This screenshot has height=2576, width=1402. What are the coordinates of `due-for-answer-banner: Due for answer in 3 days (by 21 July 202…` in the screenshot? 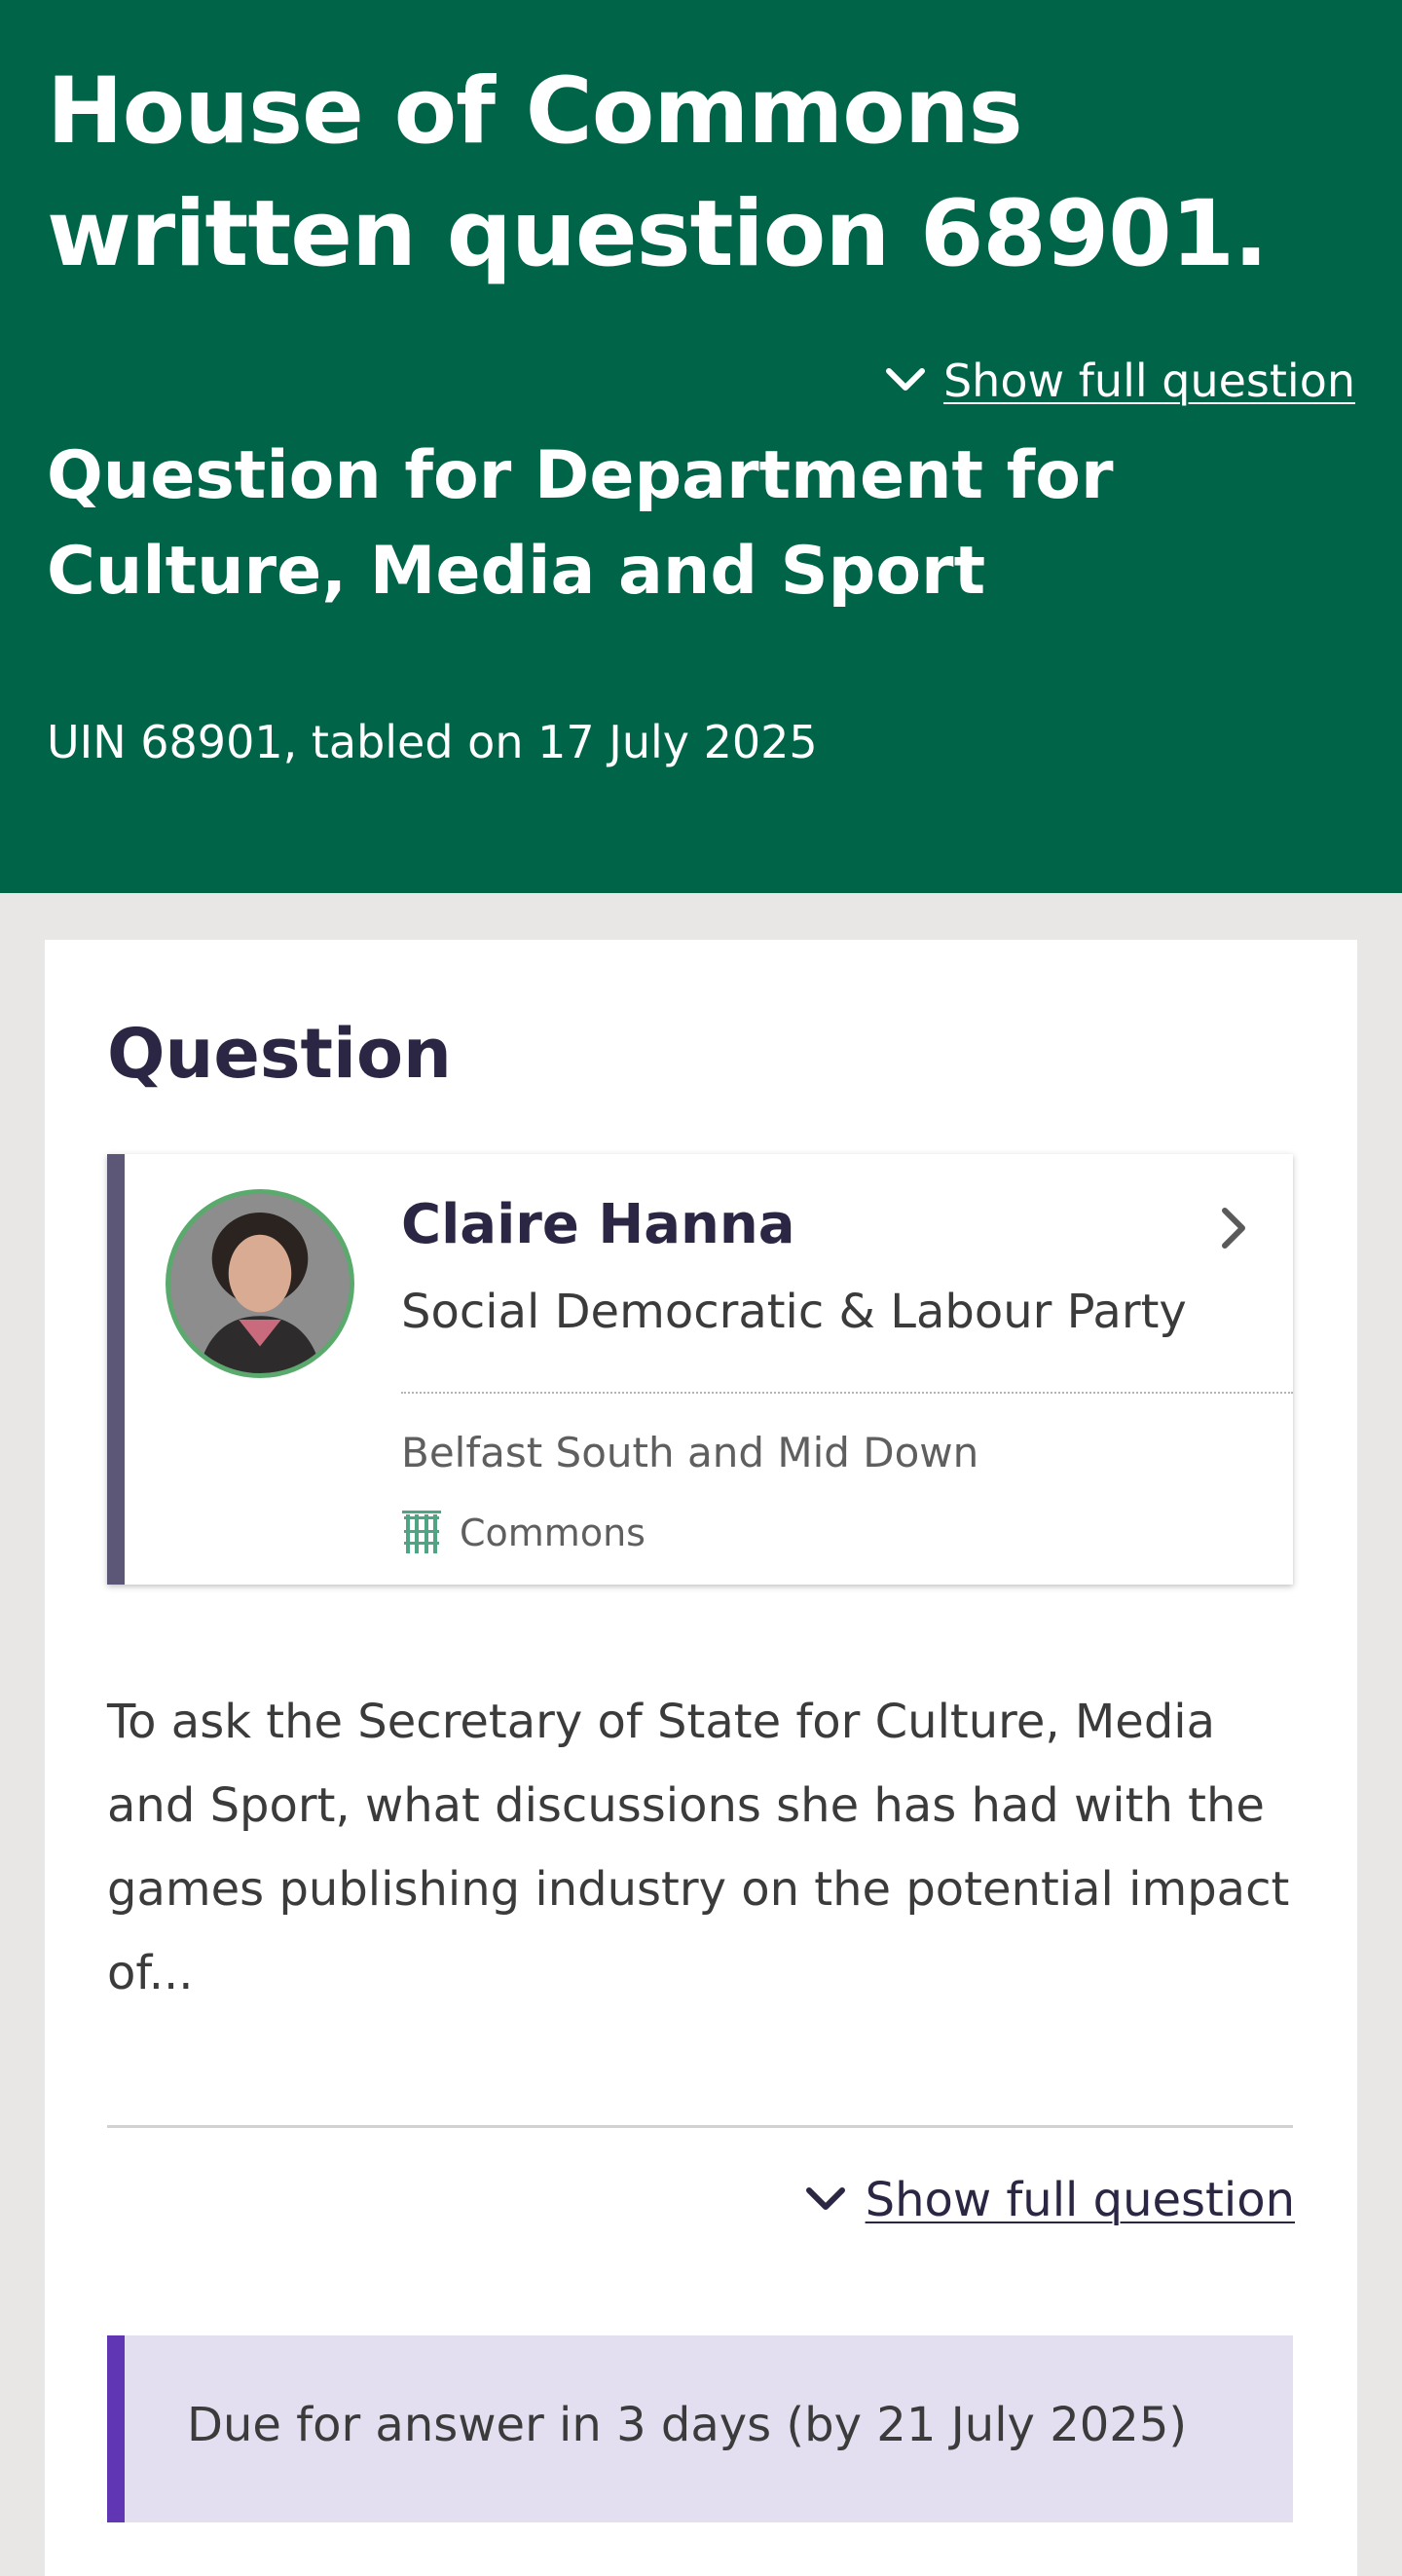 It's located at (700, 2428).